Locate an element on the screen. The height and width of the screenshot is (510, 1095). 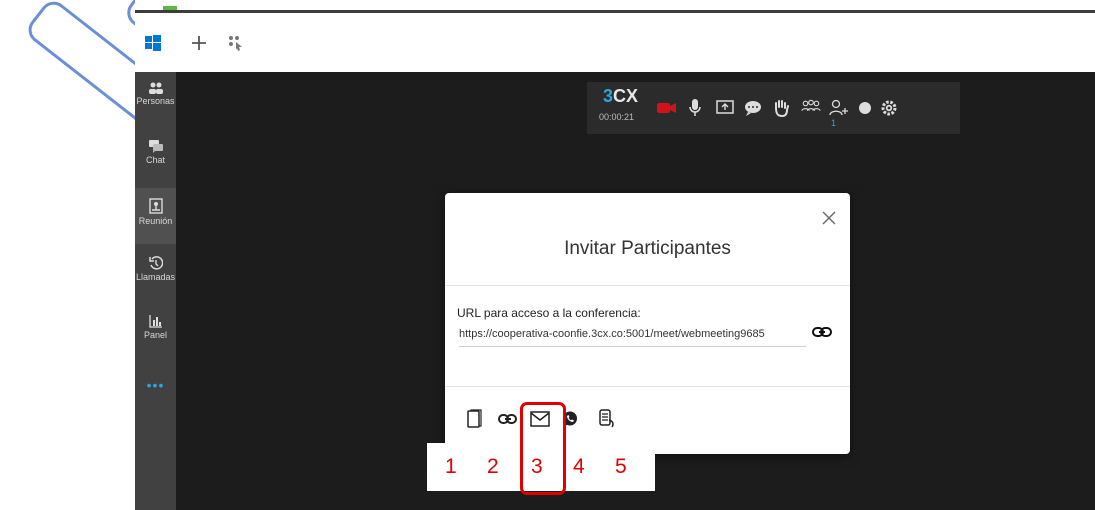
call-controls-bar: 3CX 00:00:21 1 is located at coordinates (773, 108).